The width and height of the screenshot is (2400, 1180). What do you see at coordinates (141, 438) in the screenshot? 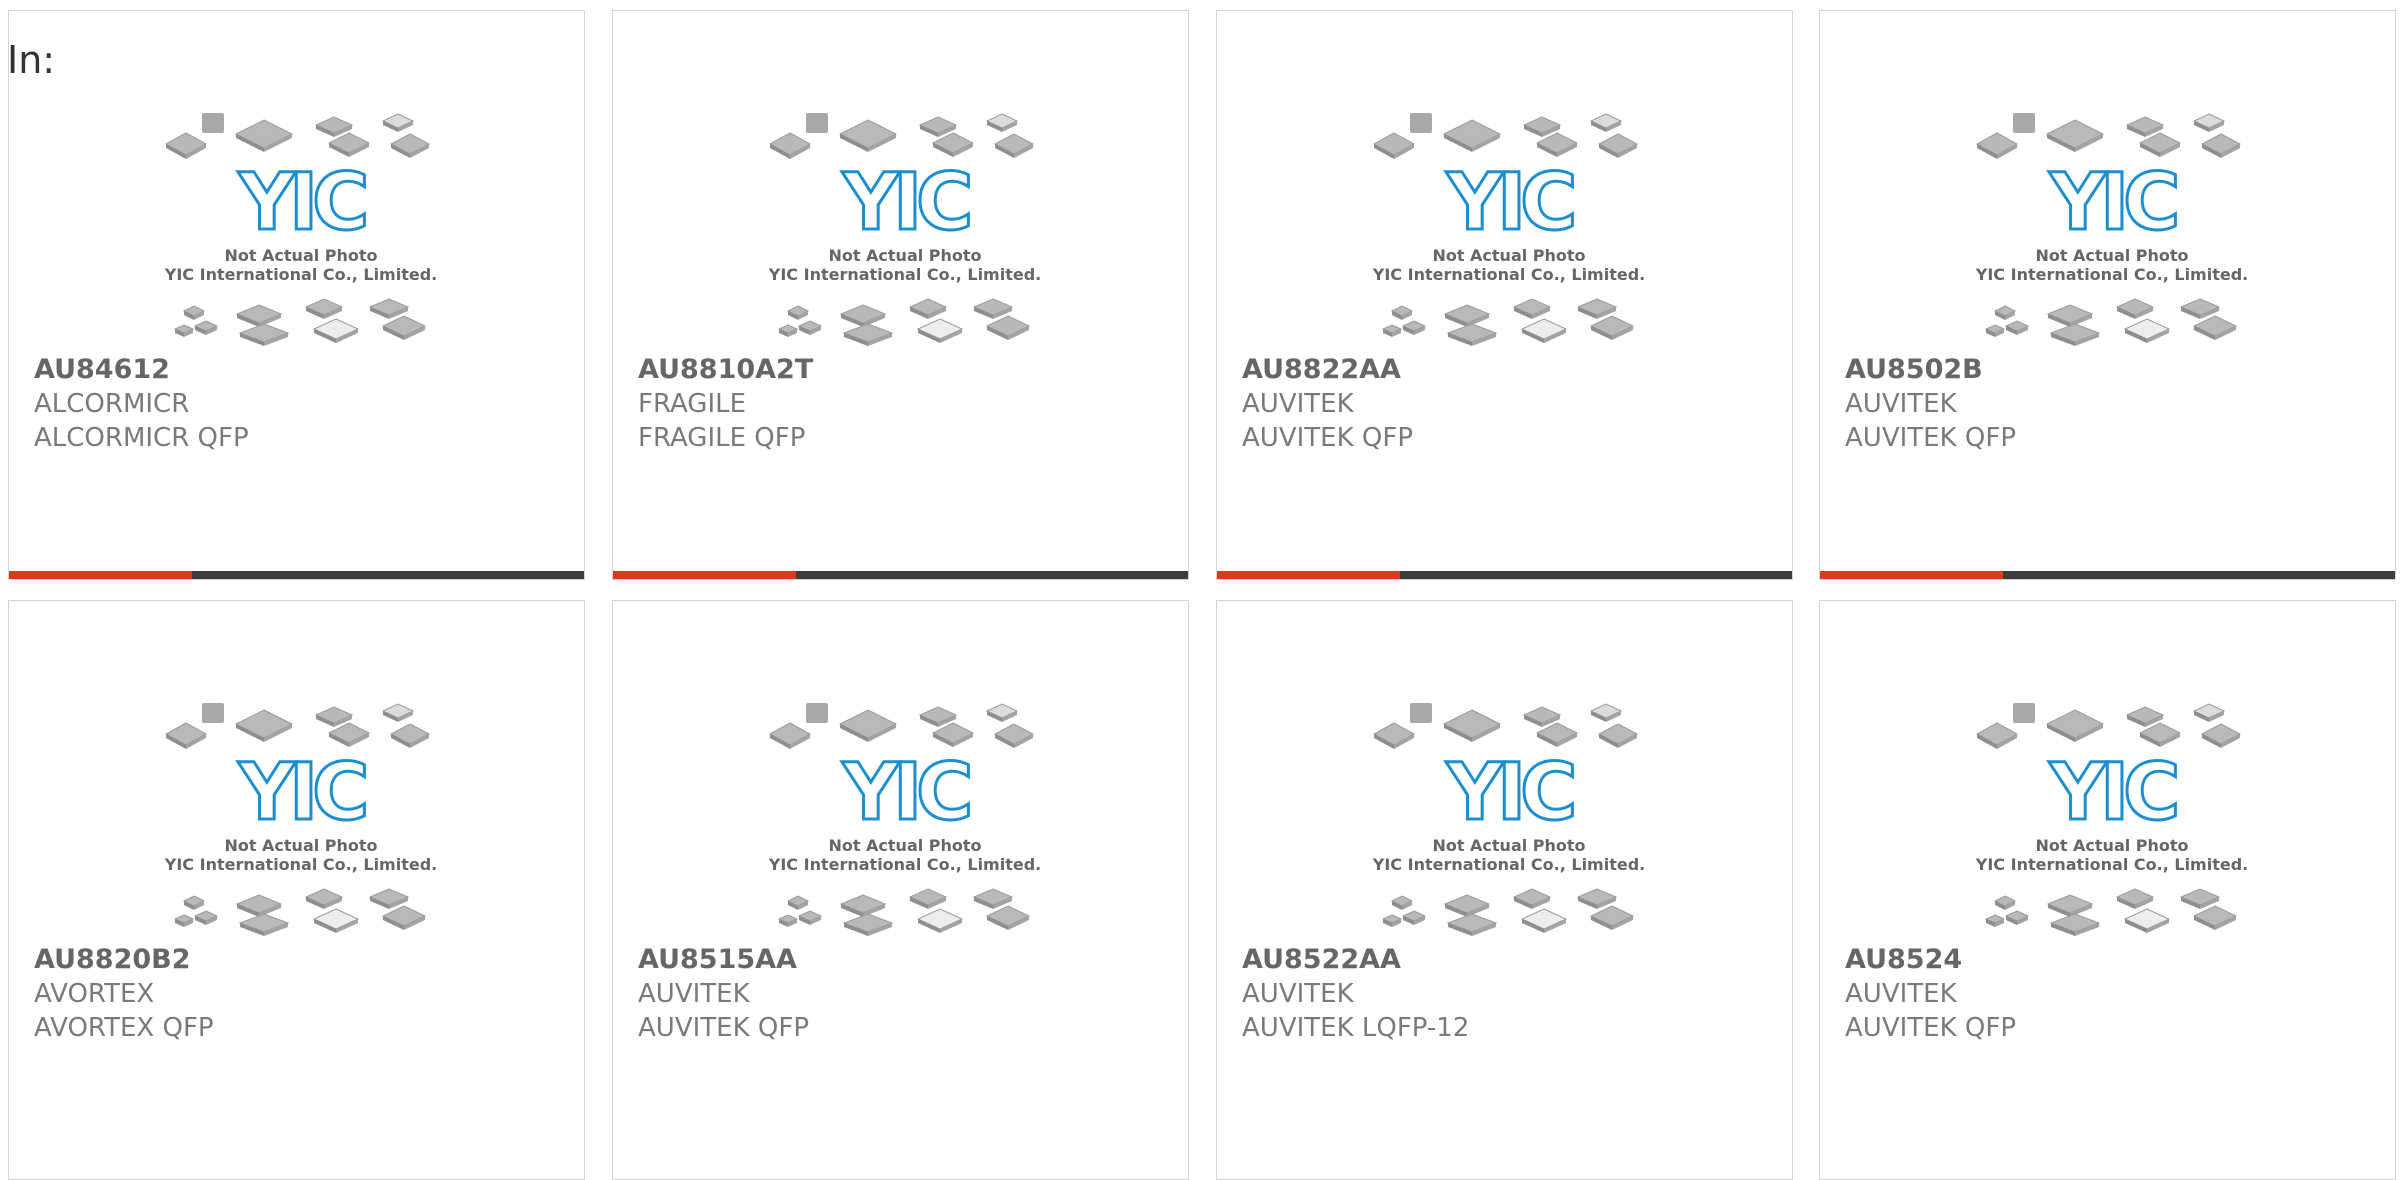
I see `package: ALCORMICR QFP` at bounding box center [141, 438].